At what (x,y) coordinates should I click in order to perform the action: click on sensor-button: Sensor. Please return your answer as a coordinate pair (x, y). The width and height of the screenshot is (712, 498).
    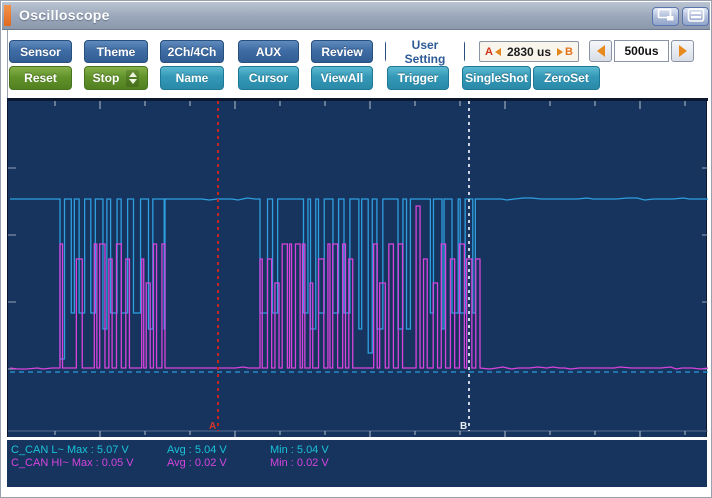
    Looking at the image, I should click on (40, 51).